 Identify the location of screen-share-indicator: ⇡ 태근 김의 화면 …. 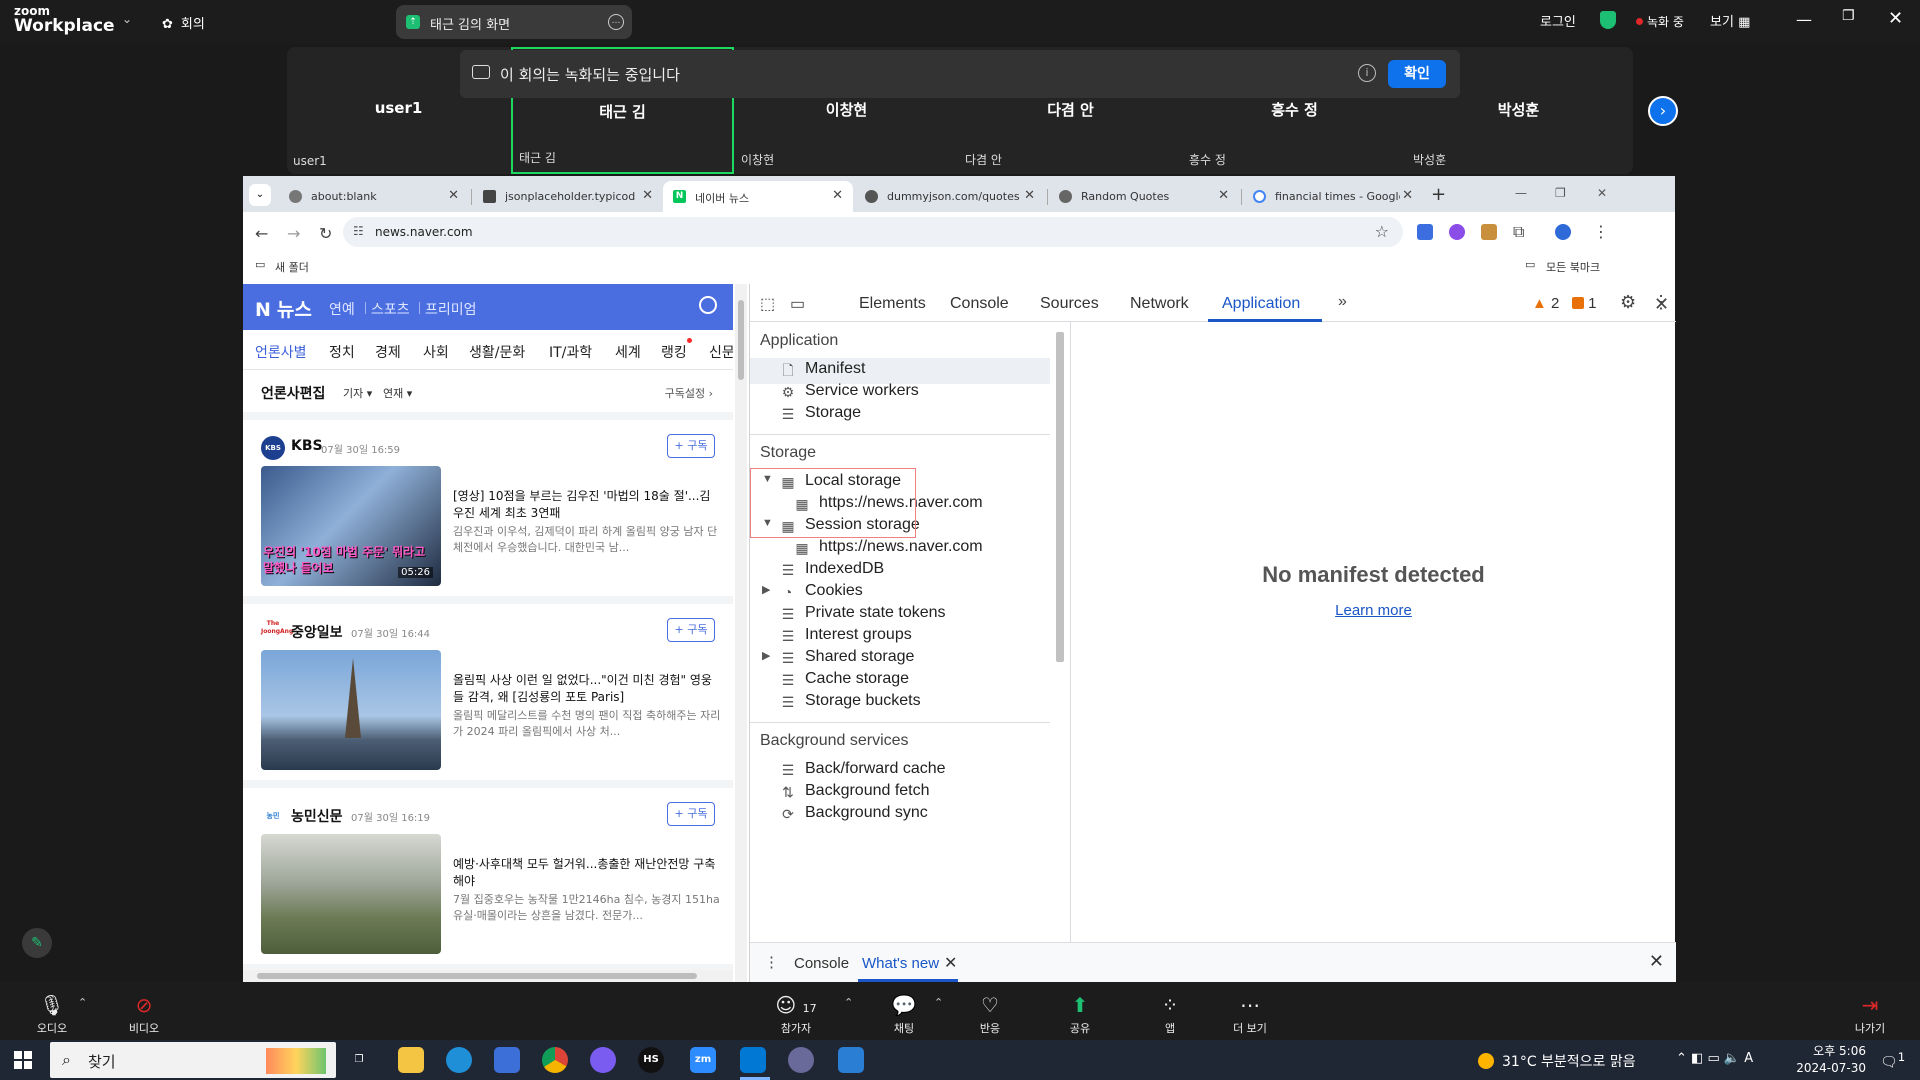
(514, 22).